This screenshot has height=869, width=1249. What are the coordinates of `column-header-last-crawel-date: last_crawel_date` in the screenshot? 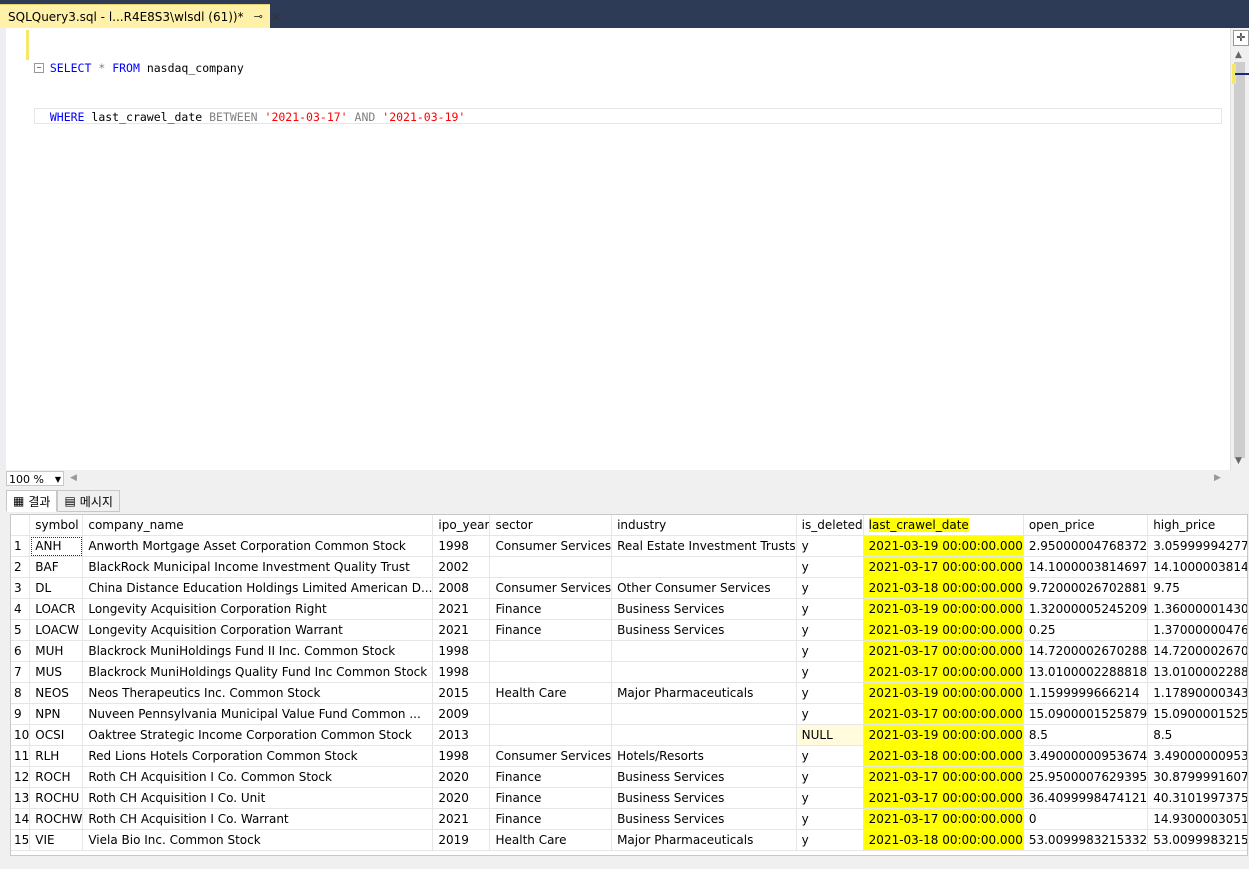 It's located at (943, 525).